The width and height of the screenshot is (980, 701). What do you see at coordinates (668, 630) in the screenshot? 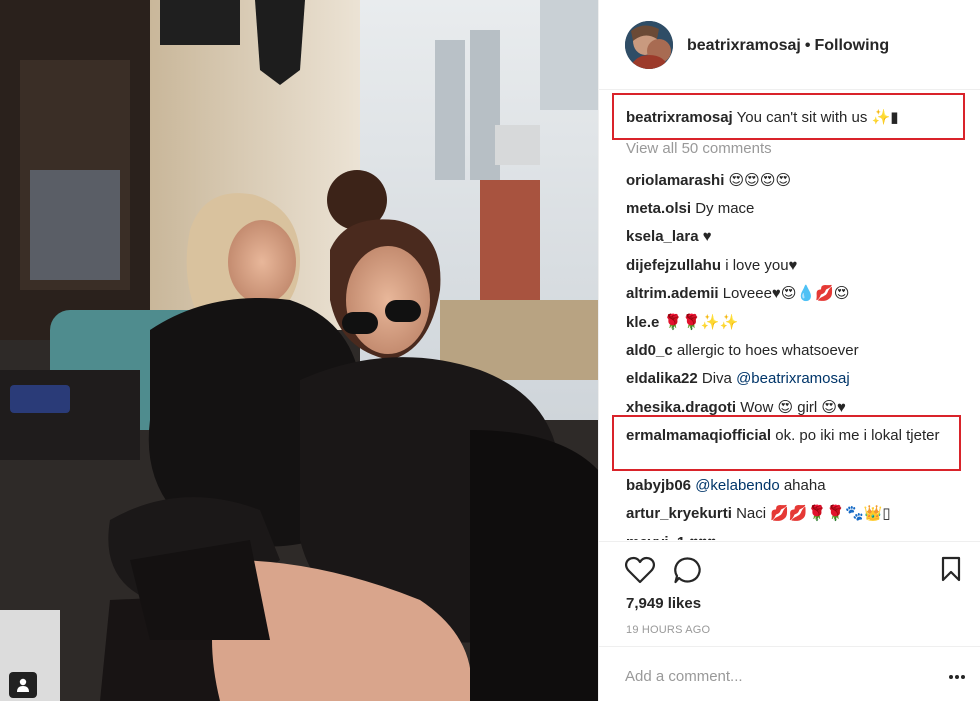
I see `post-timestamp: 19 HOURS AGO` at bounding box center [668, 630].